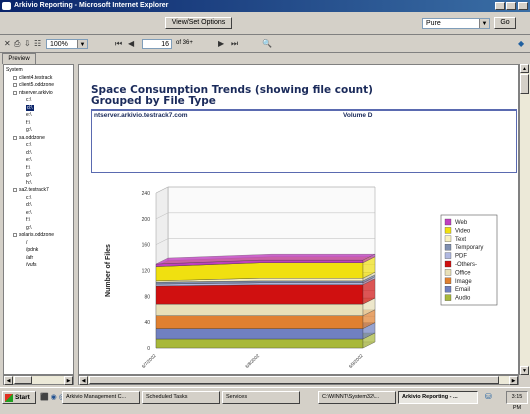  What do you see at coordinates (259, 334) in the screenshot?
I see `series-area-email` at bounding box center [259, 334].